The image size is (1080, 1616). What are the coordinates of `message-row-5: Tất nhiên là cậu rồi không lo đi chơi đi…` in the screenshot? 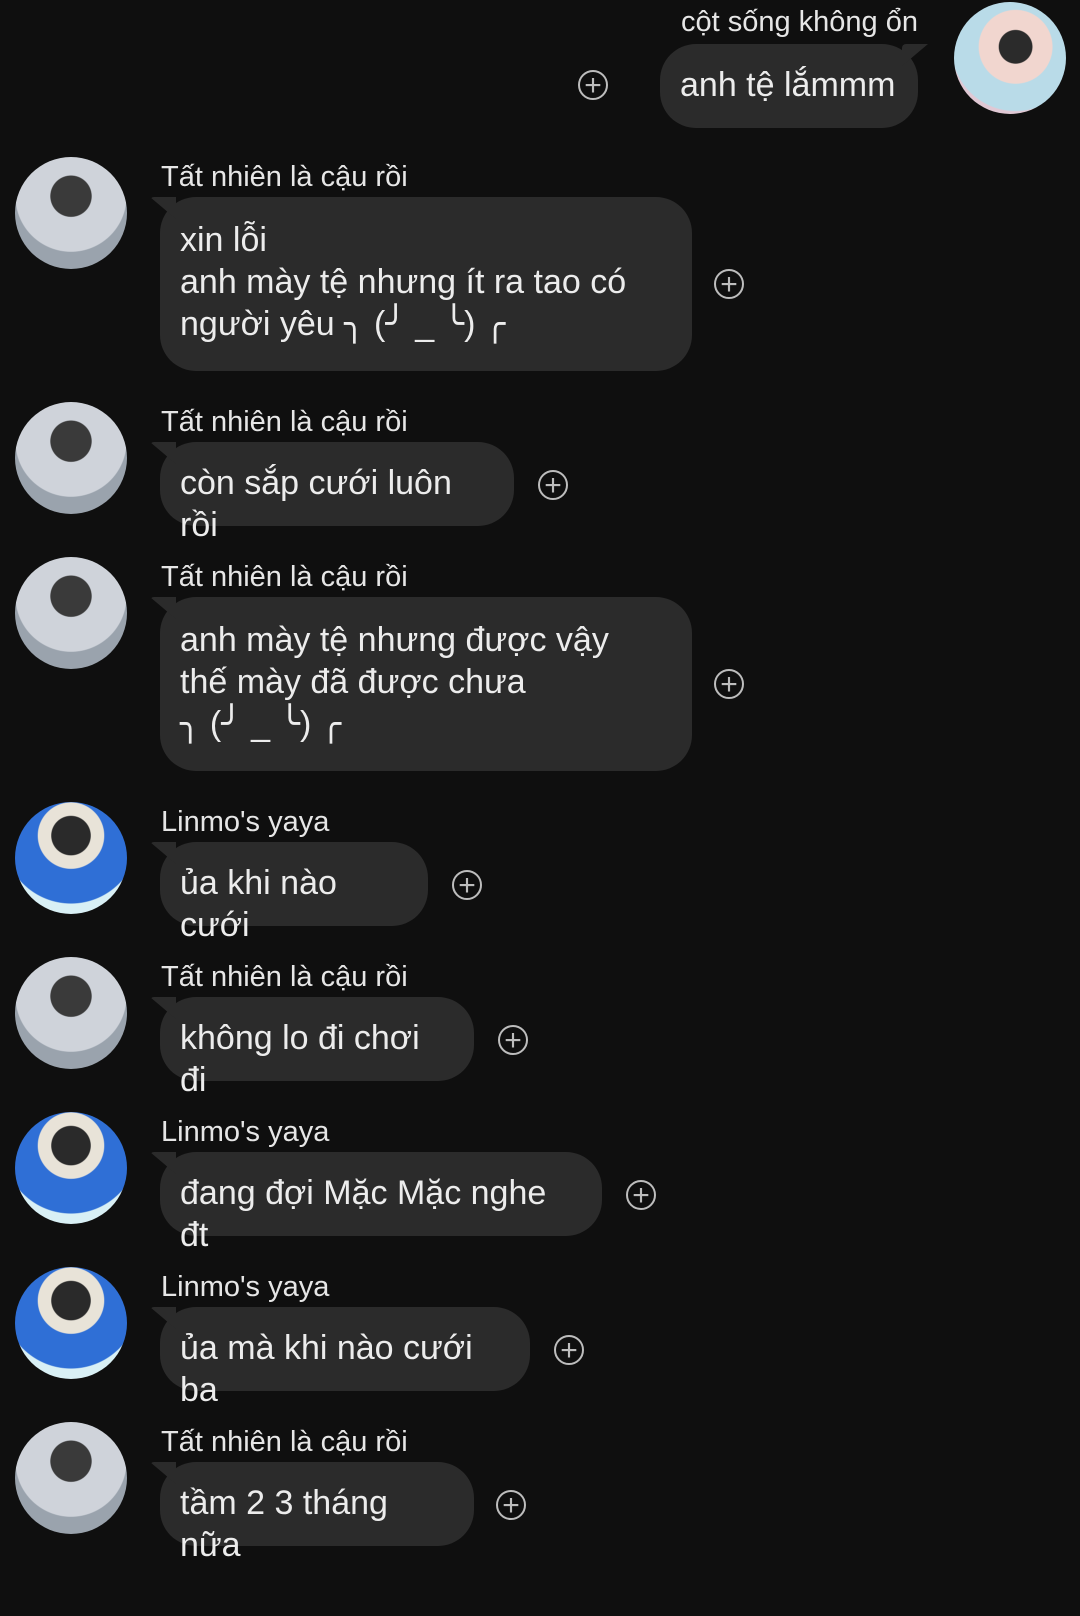 It's located at (540, 1027).